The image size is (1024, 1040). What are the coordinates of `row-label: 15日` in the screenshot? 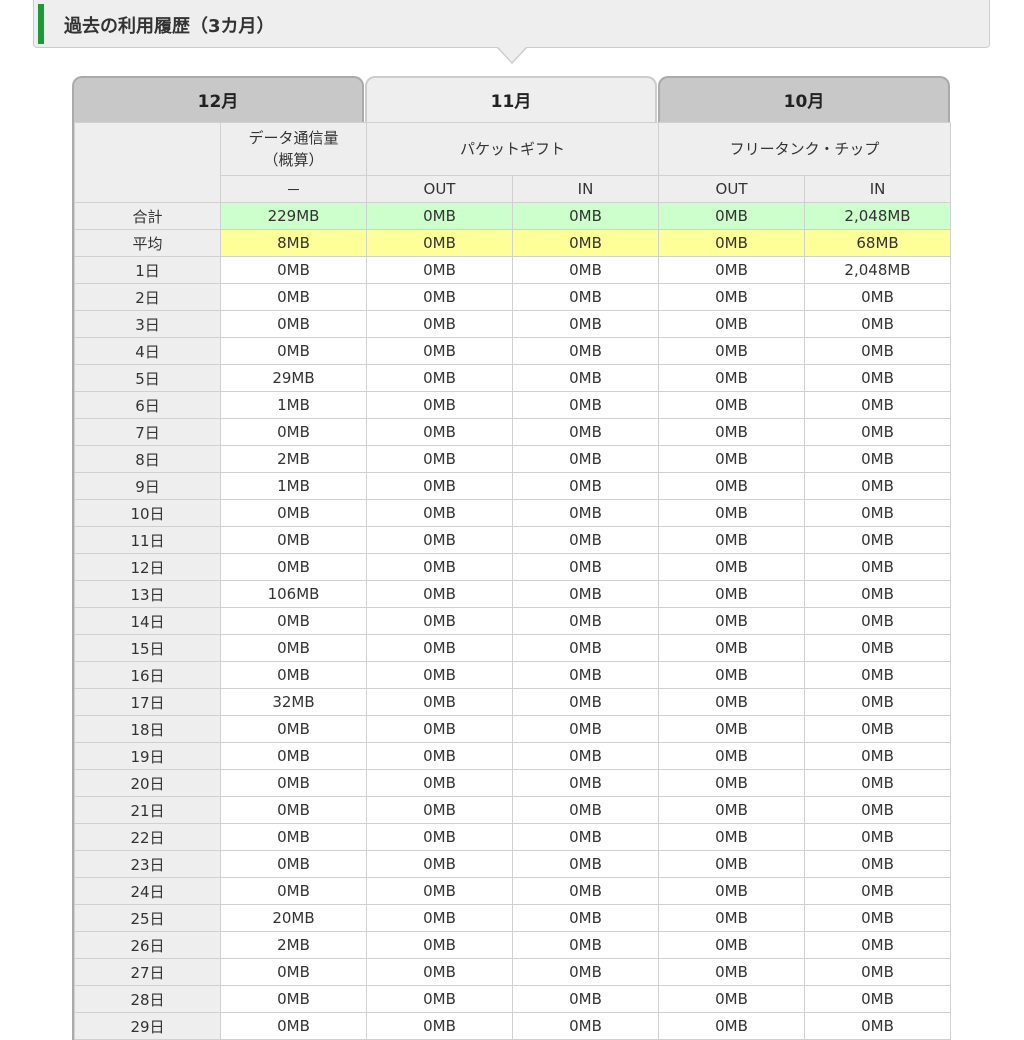 It's located at (147, 648).